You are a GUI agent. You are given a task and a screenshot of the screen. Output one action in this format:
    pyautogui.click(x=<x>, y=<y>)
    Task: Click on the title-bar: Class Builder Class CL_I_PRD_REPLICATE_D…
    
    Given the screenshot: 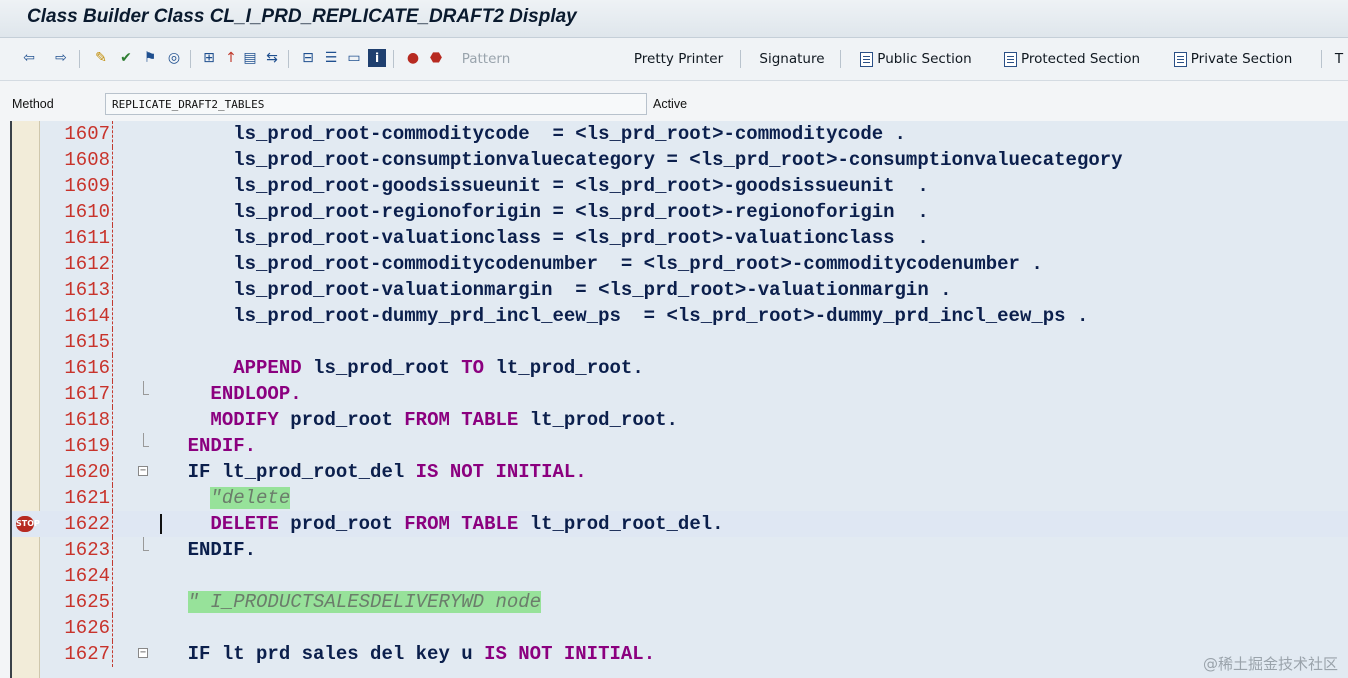 What is the action you would take?
    pyautogui.click(x=674, y=19)
    